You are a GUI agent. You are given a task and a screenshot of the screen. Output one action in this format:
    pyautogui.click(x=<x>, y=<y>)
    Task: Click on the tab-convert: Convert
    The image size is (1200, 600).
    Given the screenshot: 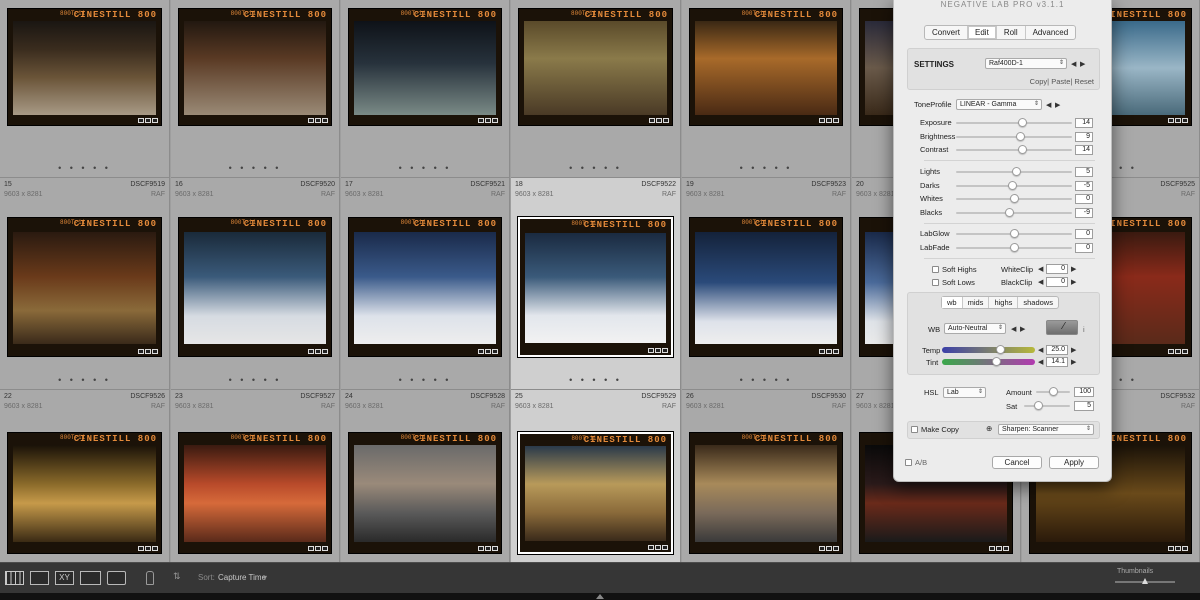 What is the action you would take?
    pyautogui.click(x=947, y=32)
    